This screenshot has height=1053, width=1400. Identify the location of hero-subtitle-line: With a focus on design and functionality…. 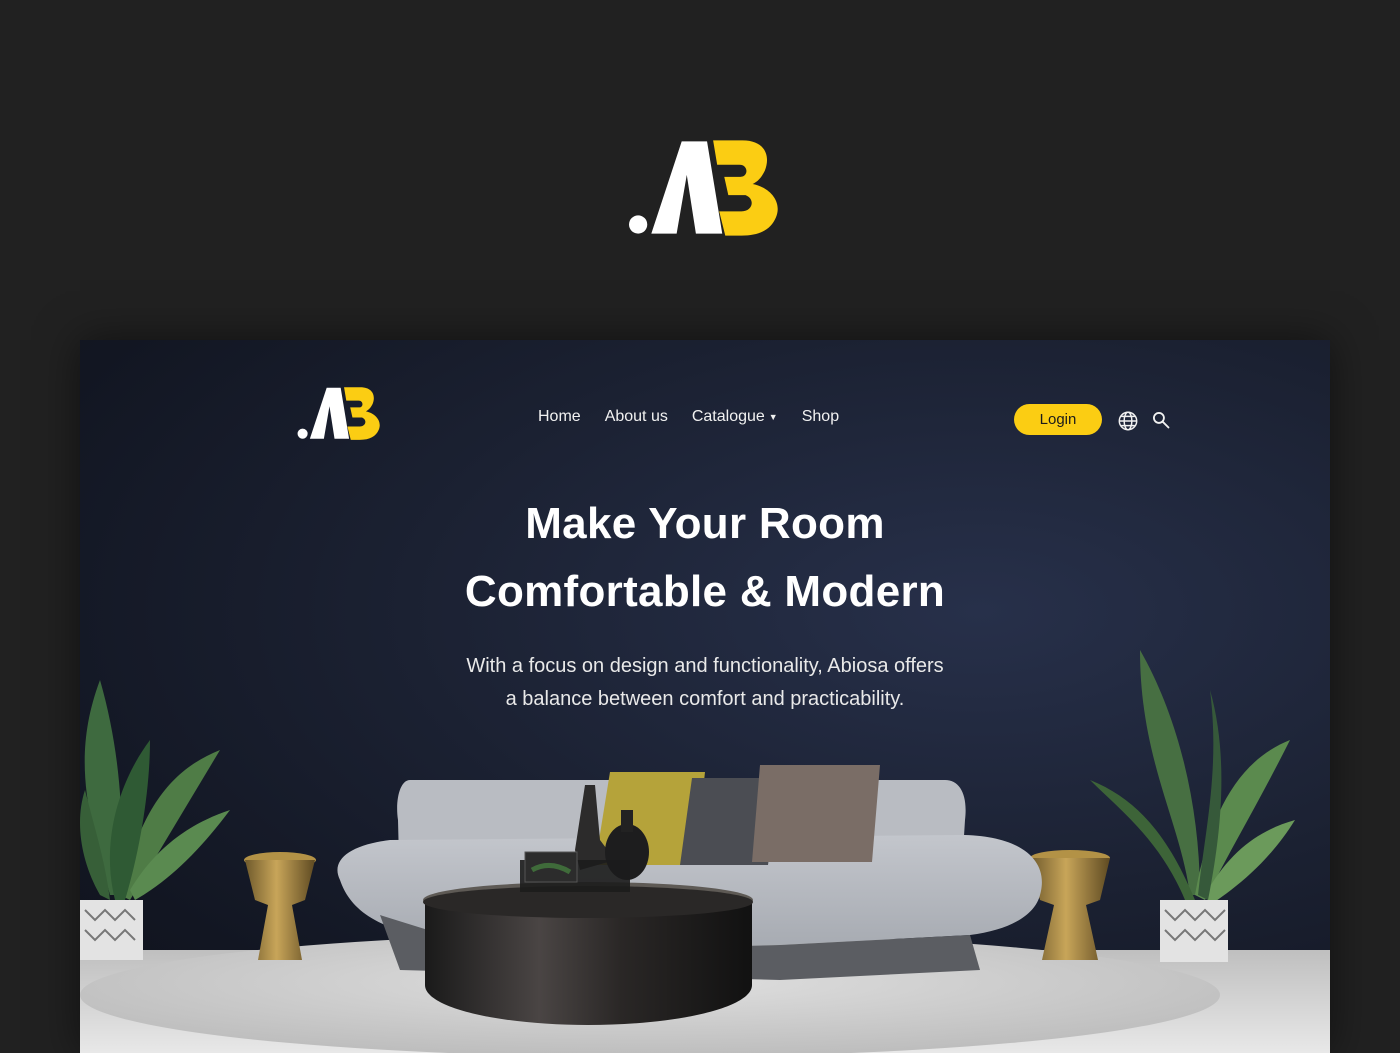
(705, 666).